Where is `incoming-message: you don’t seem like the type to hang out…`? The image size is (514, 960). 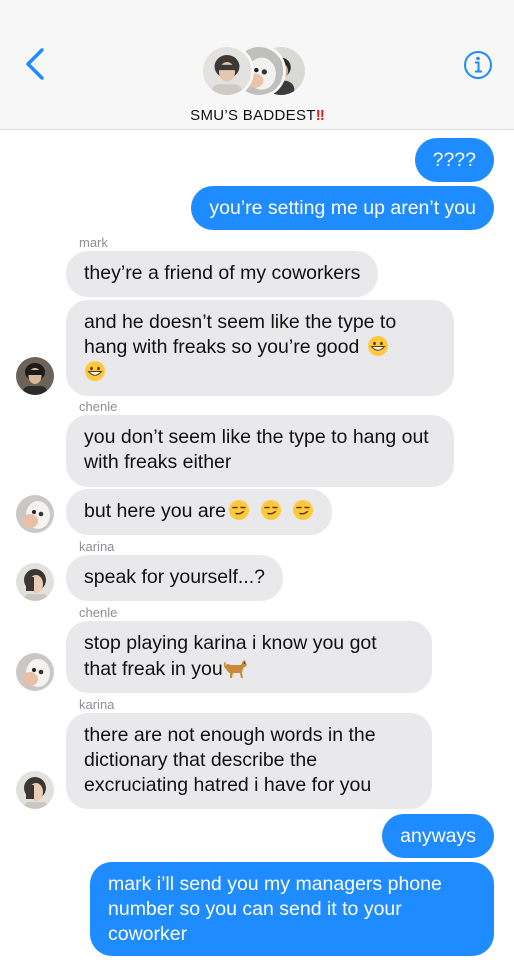
incoming-message: you don’t seem like the type to hang out… is located at coordinates (260, 451).